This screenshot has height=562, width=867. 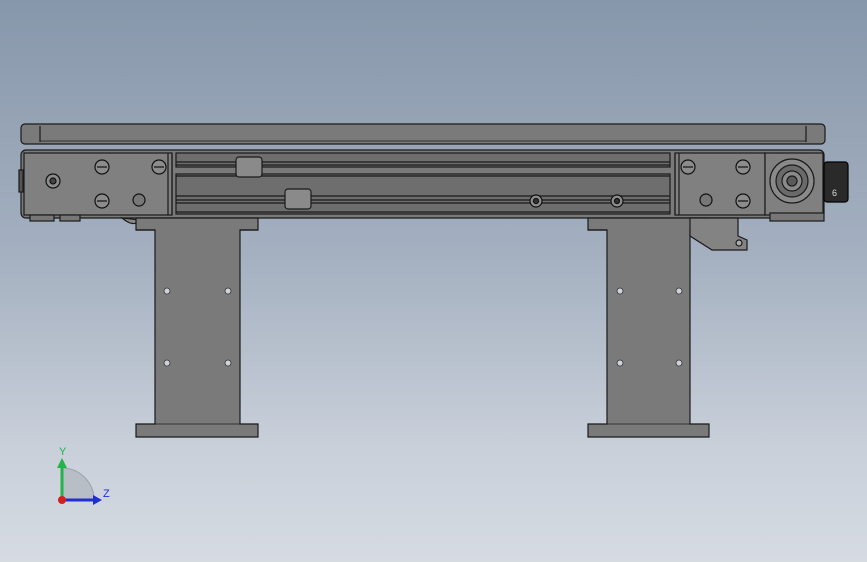 I want to click on origin-icon, so click(x=62, y=500).